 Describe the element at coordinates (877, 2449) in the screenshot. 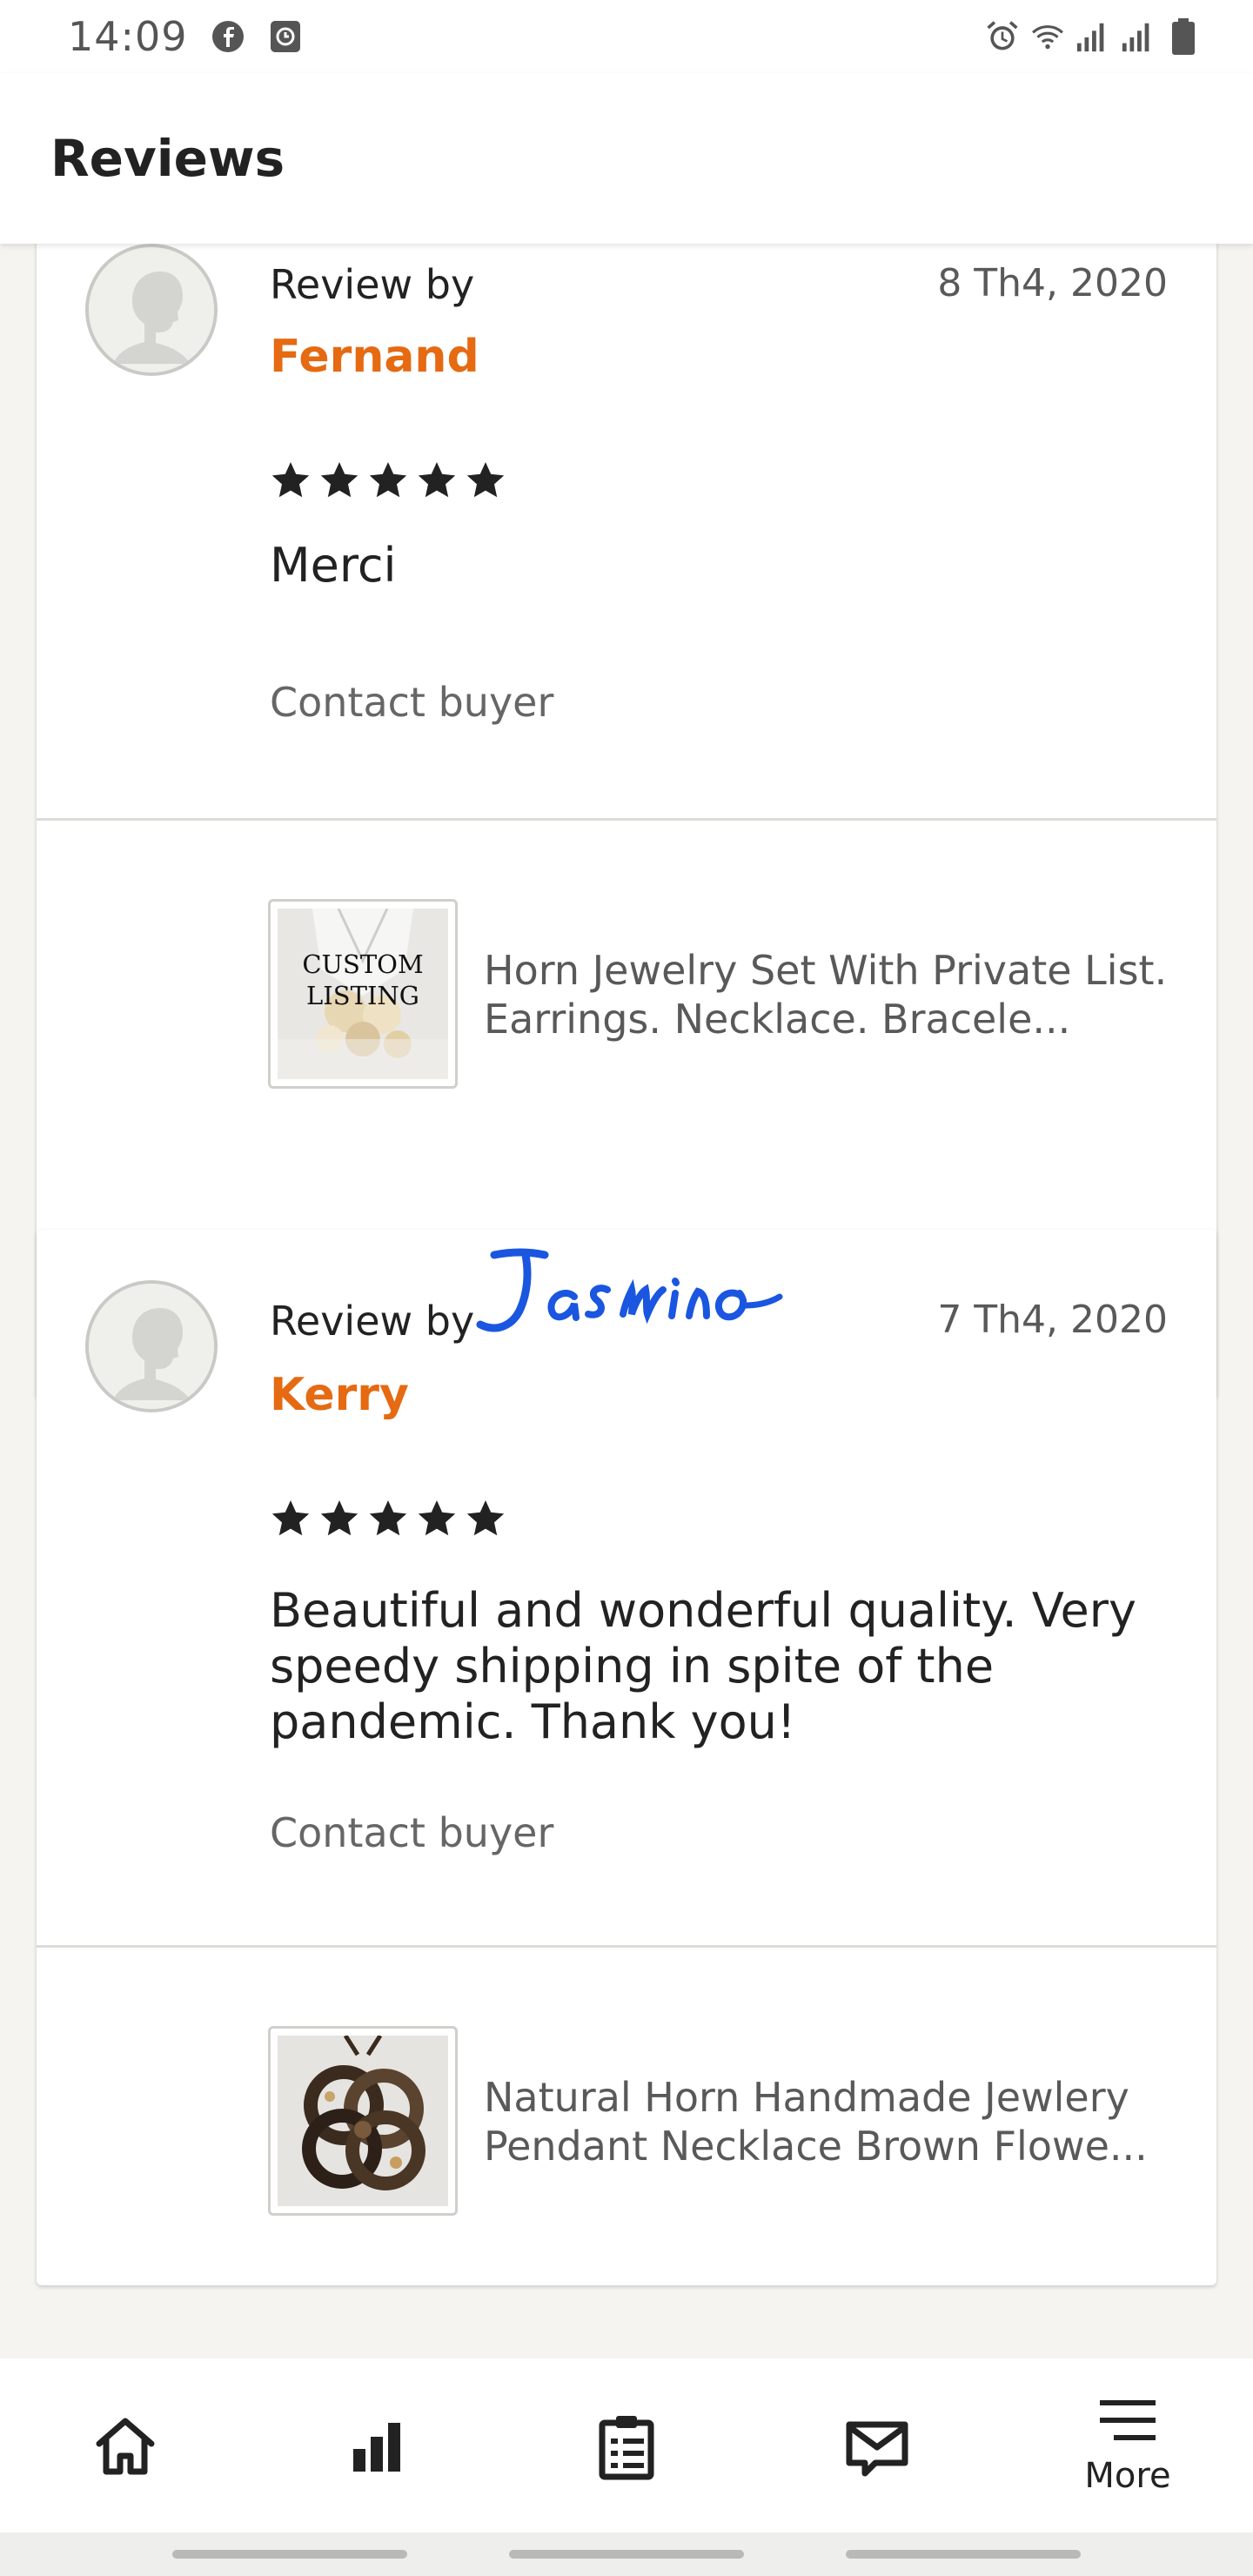

I see `messages-icon` at that location.